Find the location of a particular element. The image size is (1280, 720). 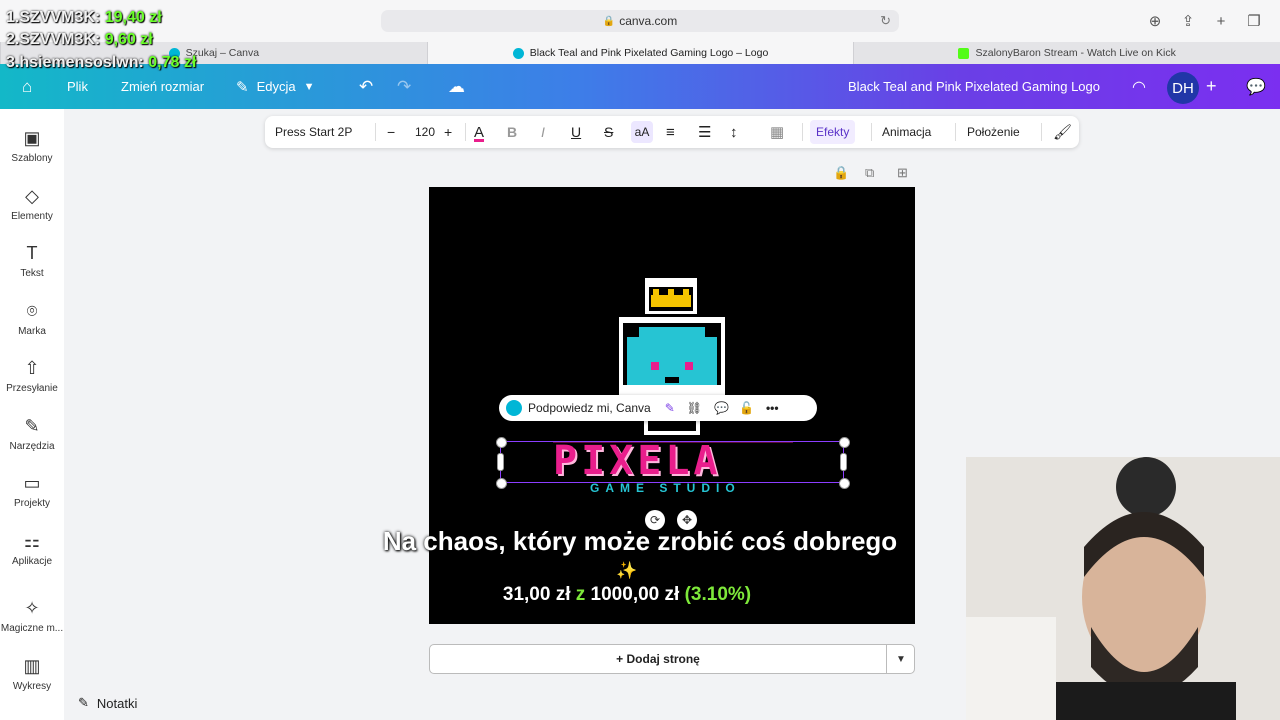

loading-spinner-icon: ◠ is located at coordinates (1139, 87).